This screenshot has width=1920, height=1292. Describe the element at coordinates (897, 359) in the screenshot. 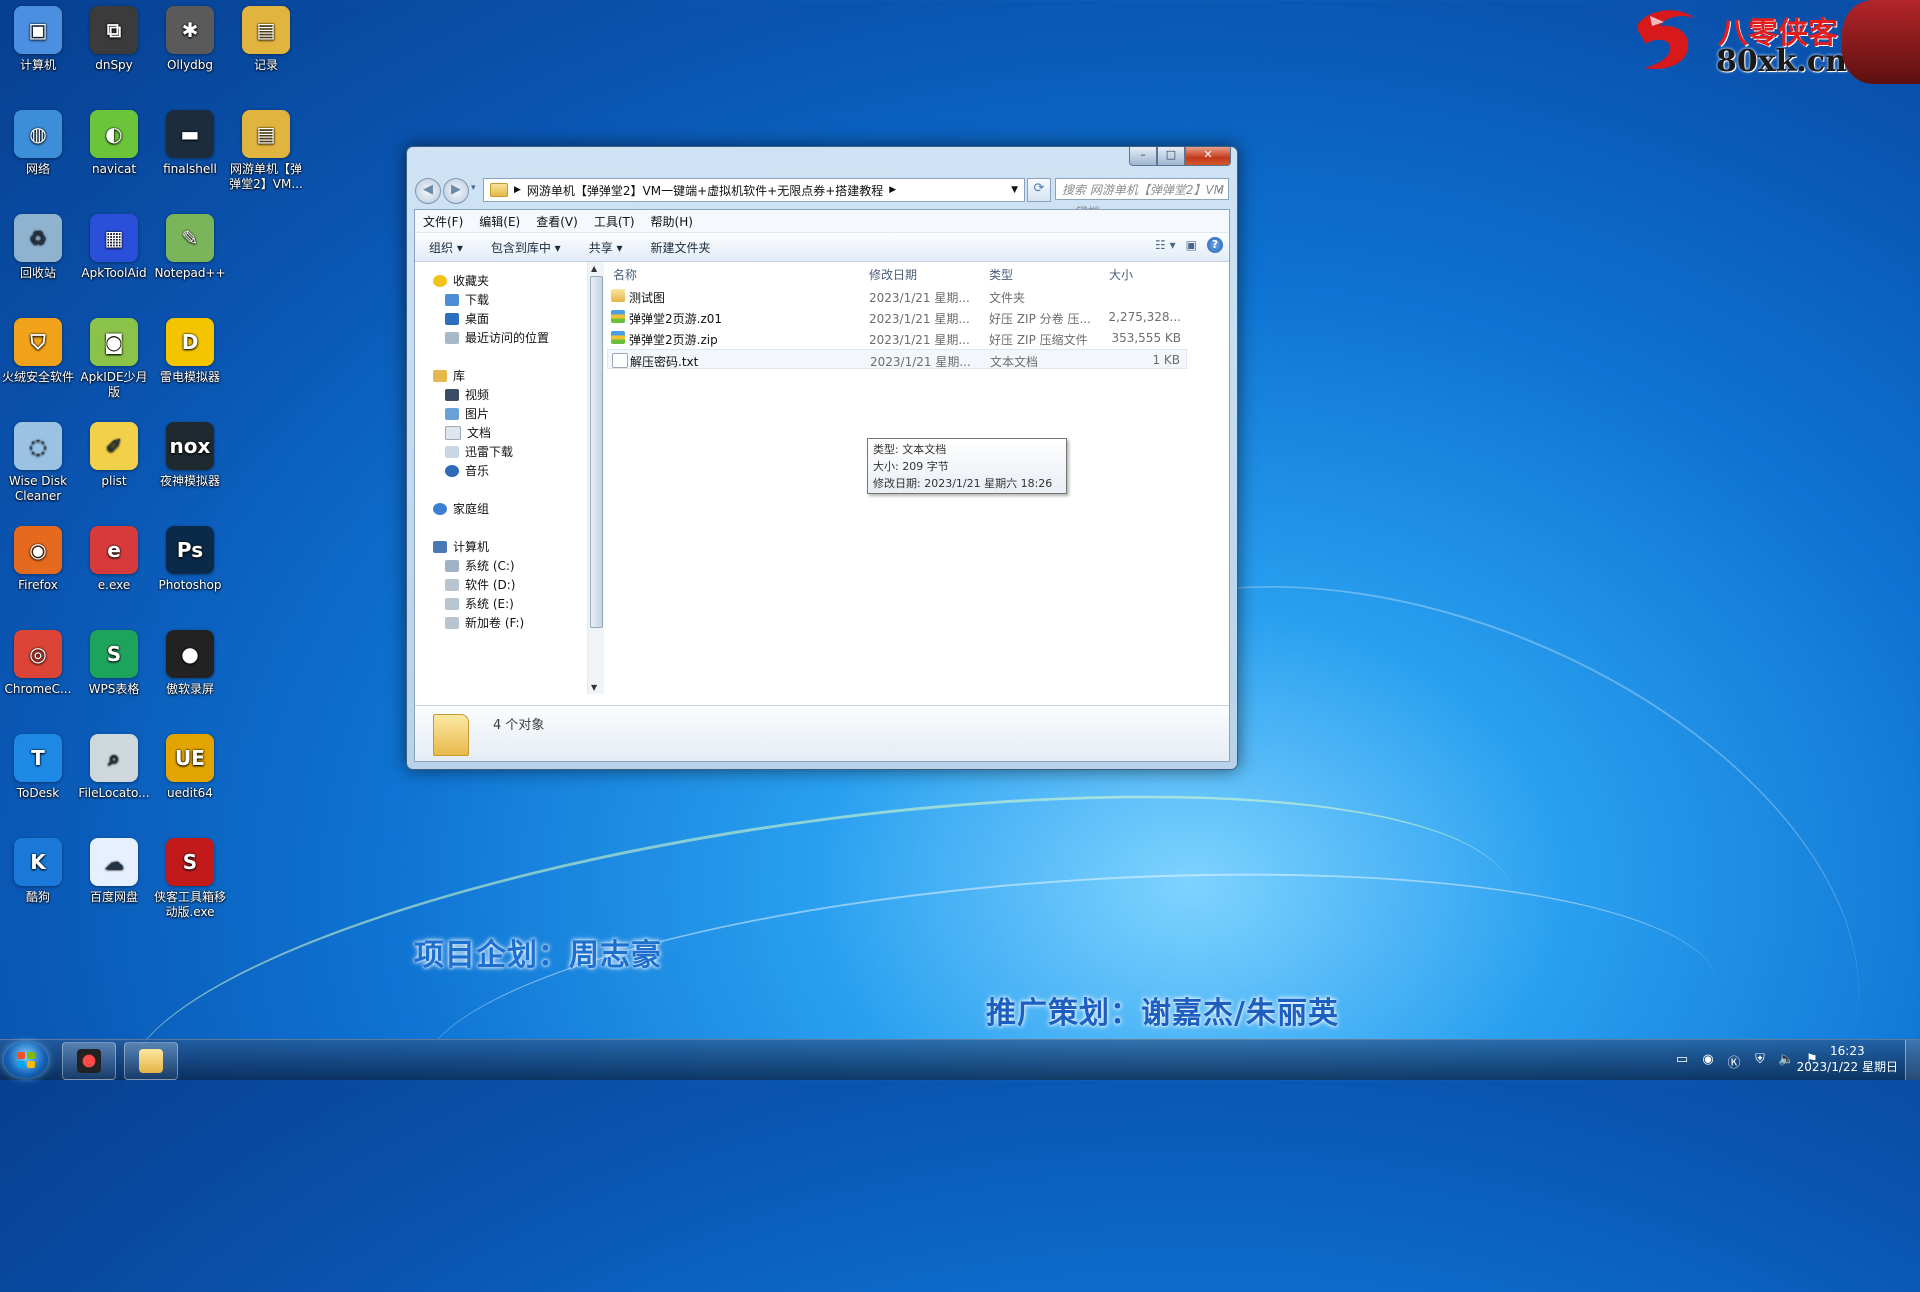

I see `file-row: 解压密码.txt 2023/1/21 星期... 文本文档 1 KB` at that location.